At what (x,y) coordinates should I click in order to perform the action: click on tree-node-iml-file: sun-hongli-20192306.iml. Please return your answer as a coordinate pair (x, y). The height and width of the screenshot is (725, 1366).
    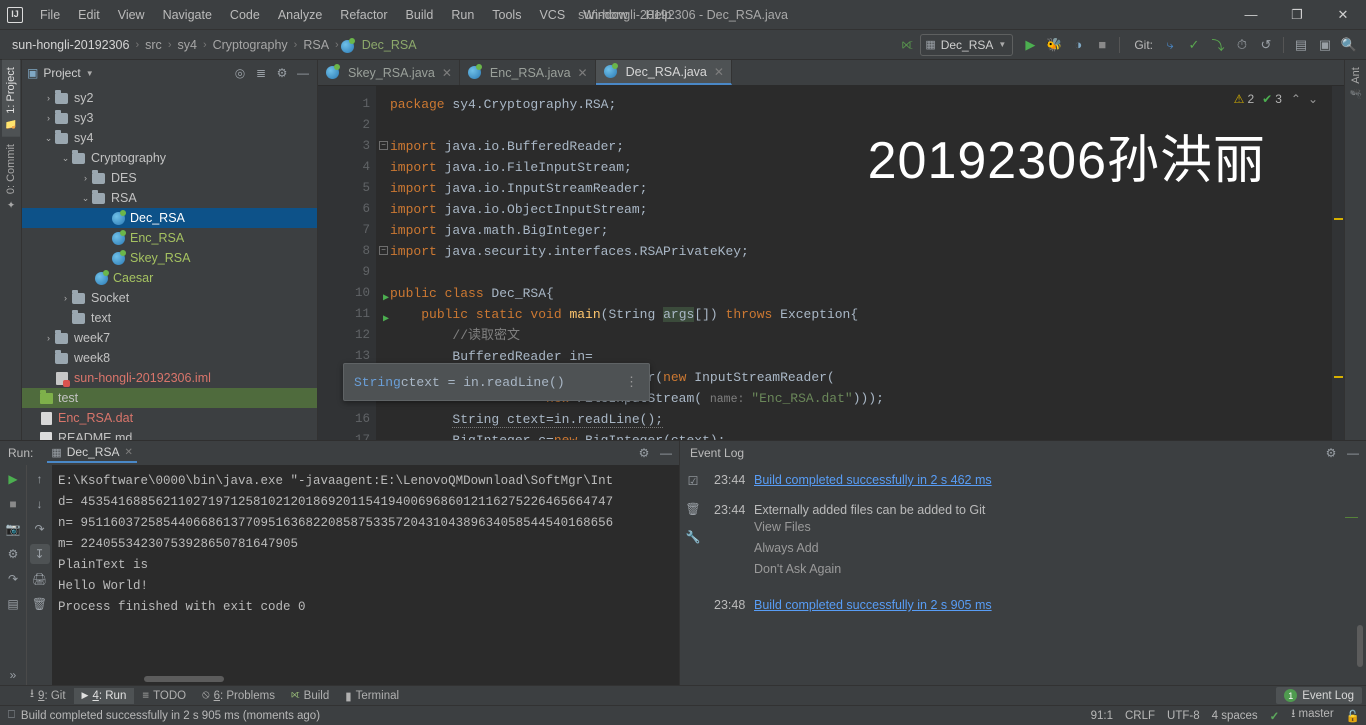
    Looking at the image, I should click on (169, 378).